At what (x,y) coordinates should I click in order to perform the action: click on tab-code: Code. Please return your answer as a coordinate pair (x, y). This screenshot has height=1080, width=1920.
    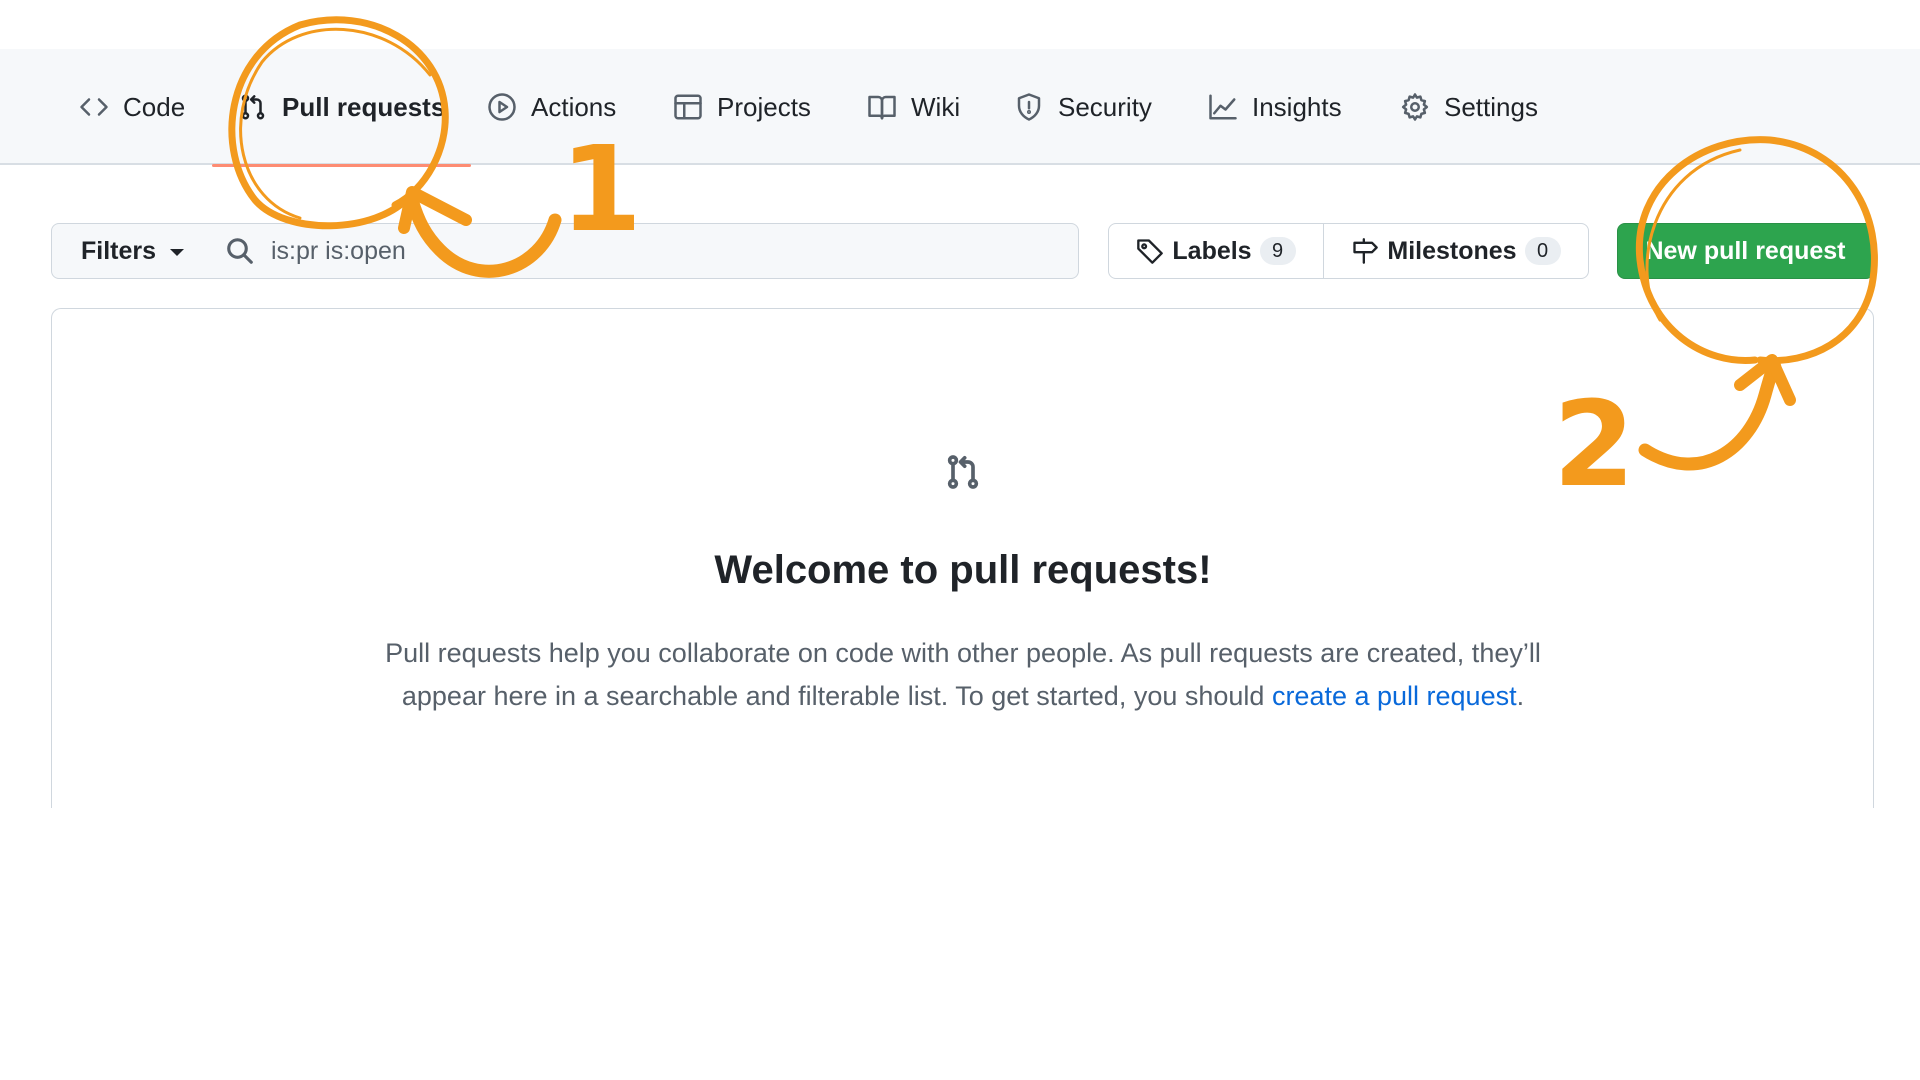
    Looking at the image, I should click on (132, 107).